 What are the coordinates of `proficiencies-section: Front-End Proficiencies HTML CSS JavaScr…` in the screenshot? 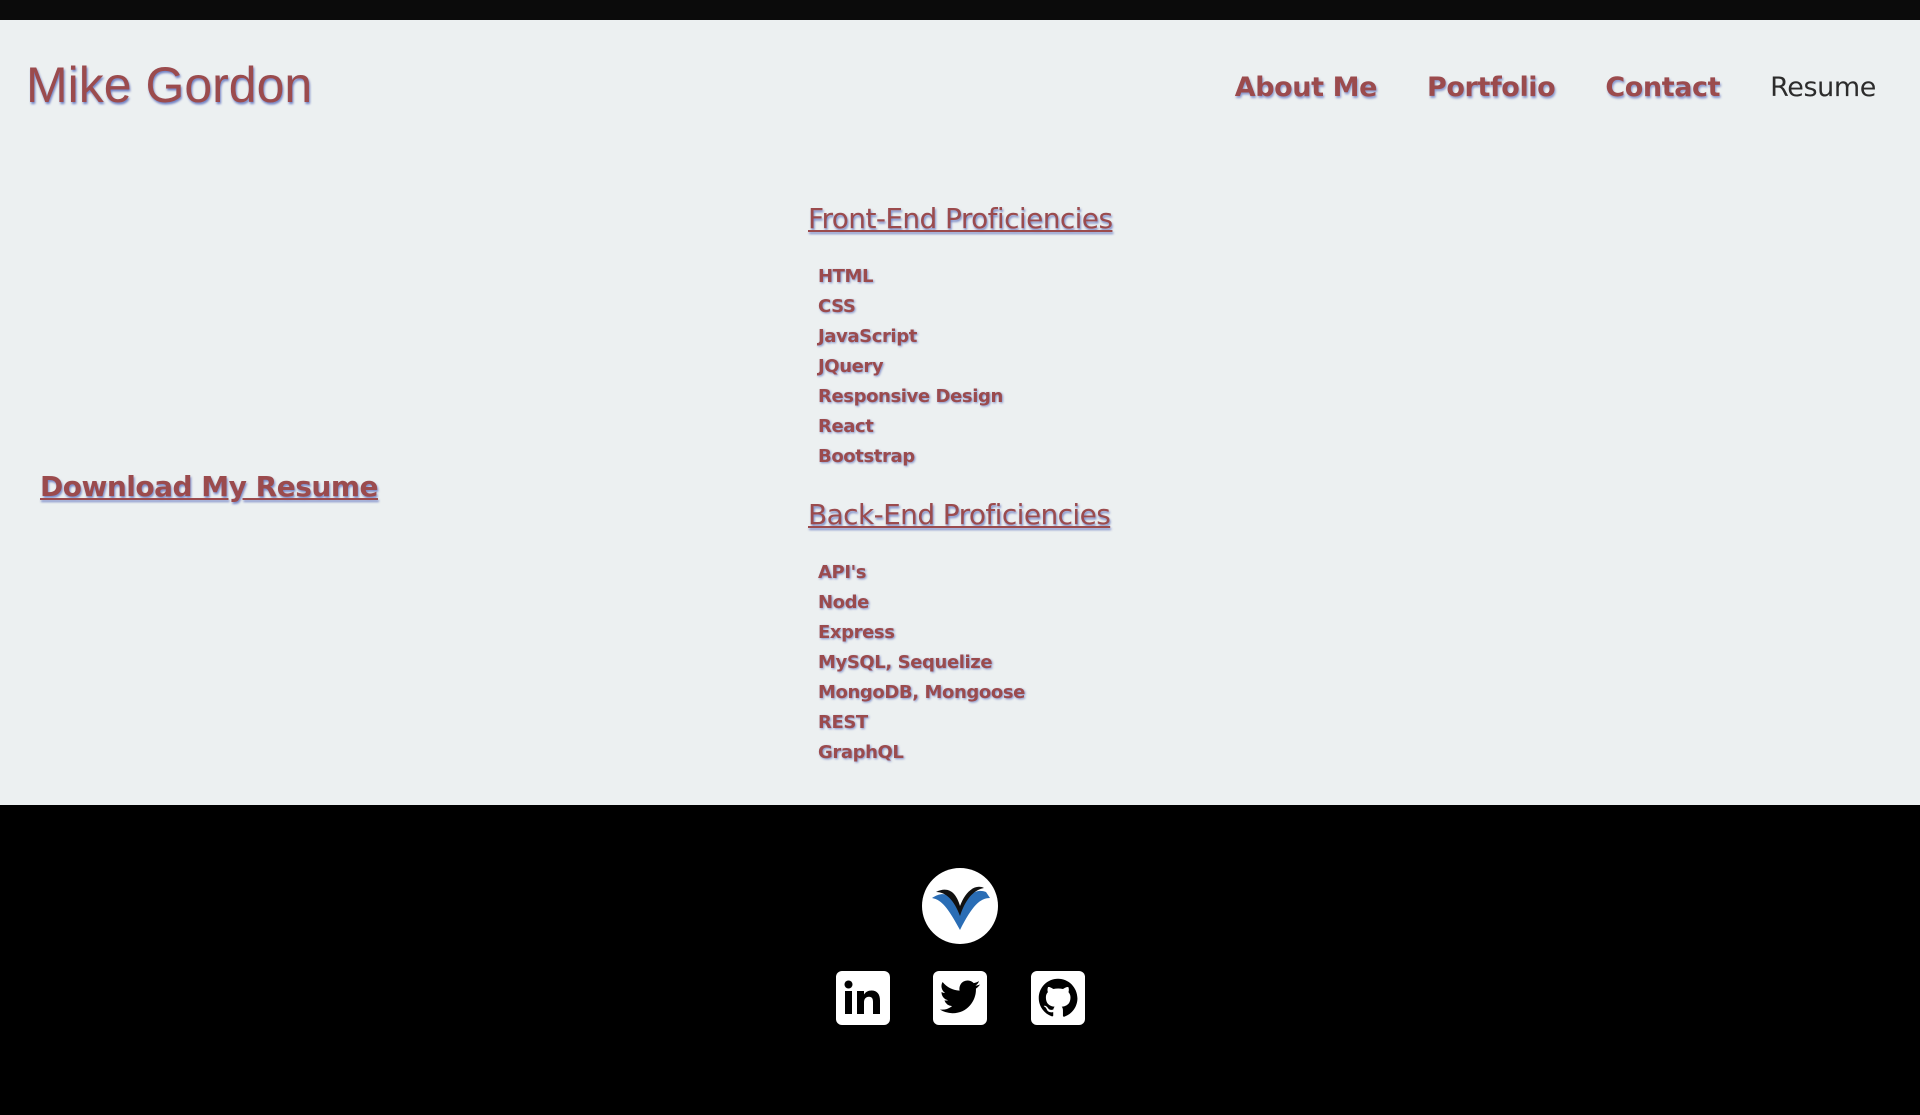 It's located at (1008, 494).